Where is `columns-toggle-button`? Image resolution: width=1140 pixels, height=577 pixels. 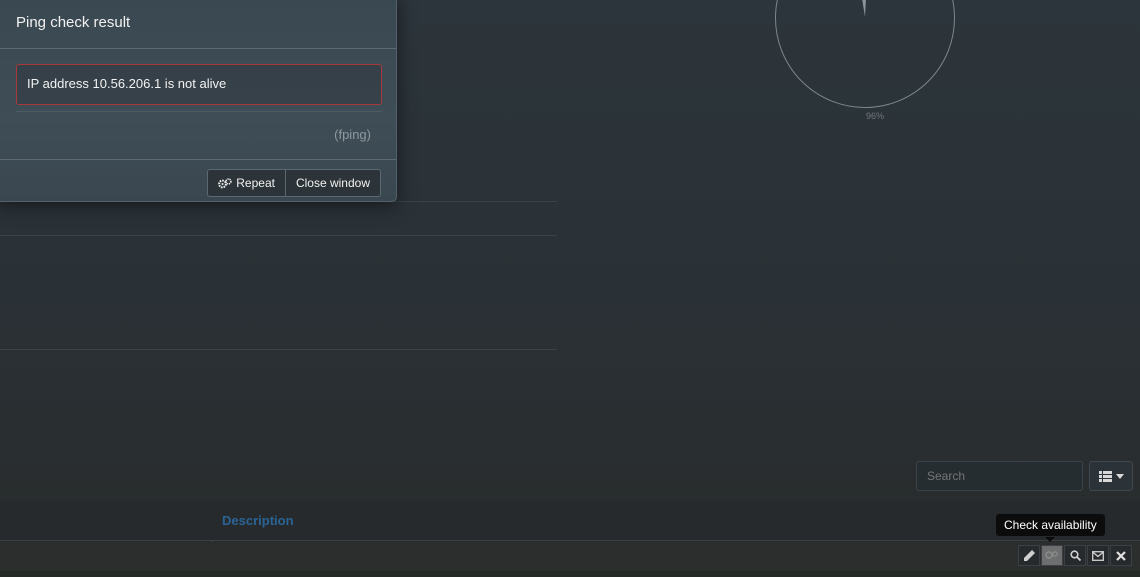 columns-toggle-button is located at coordinates (1111, 476).